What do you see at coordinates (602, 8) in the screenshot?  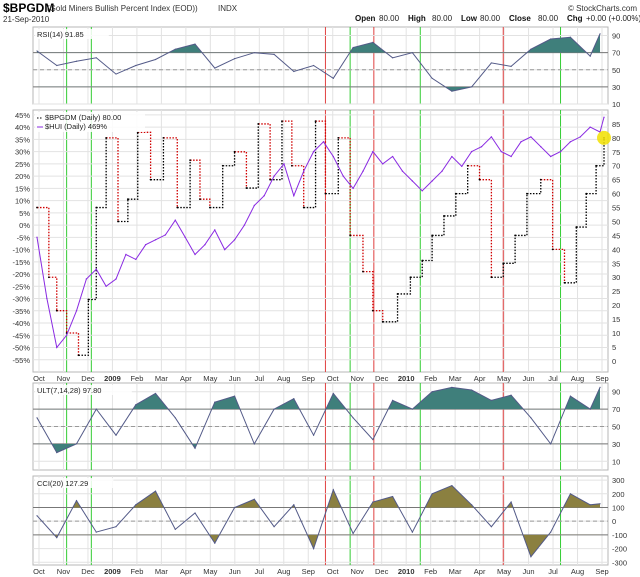 I see `watermark: © StockCharts.com` at bounding box center [602, 8].